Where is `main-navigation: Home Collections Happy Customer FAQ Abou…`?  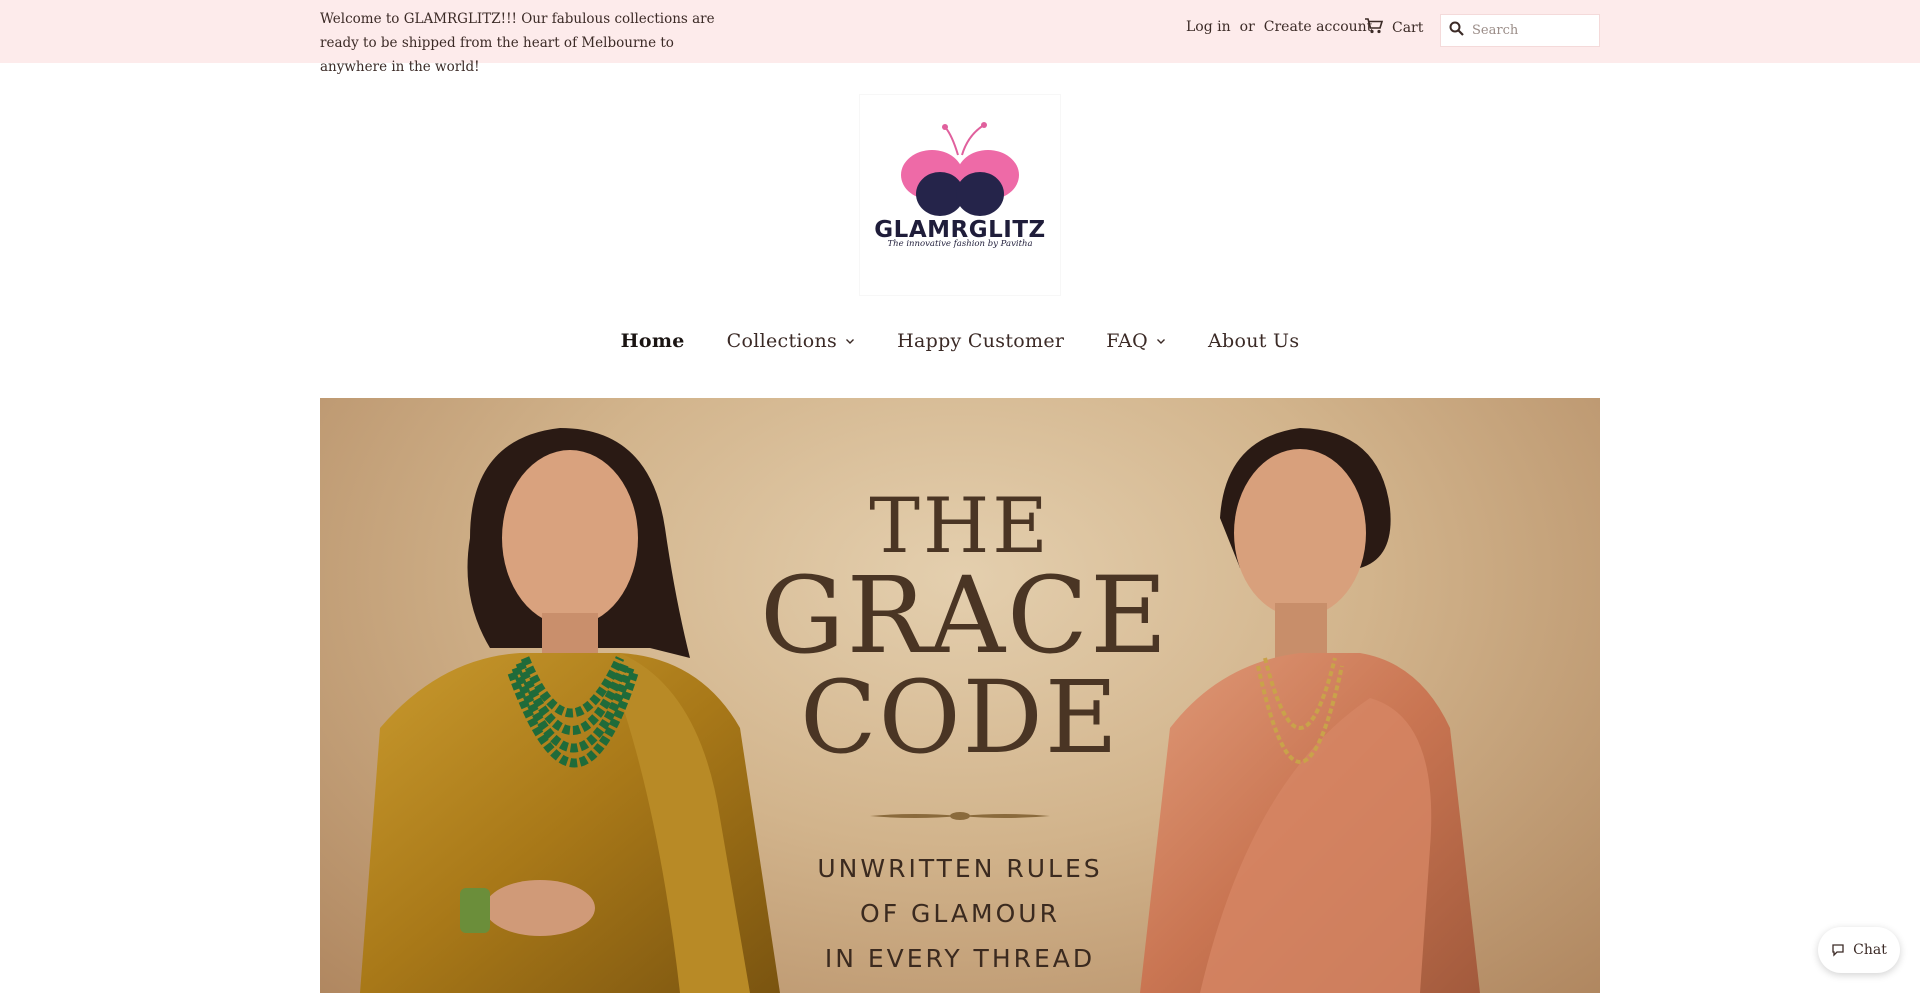
main-navigation: Home Collections Happy Customer FAQ Abou… is located at coordinates (960, 341).